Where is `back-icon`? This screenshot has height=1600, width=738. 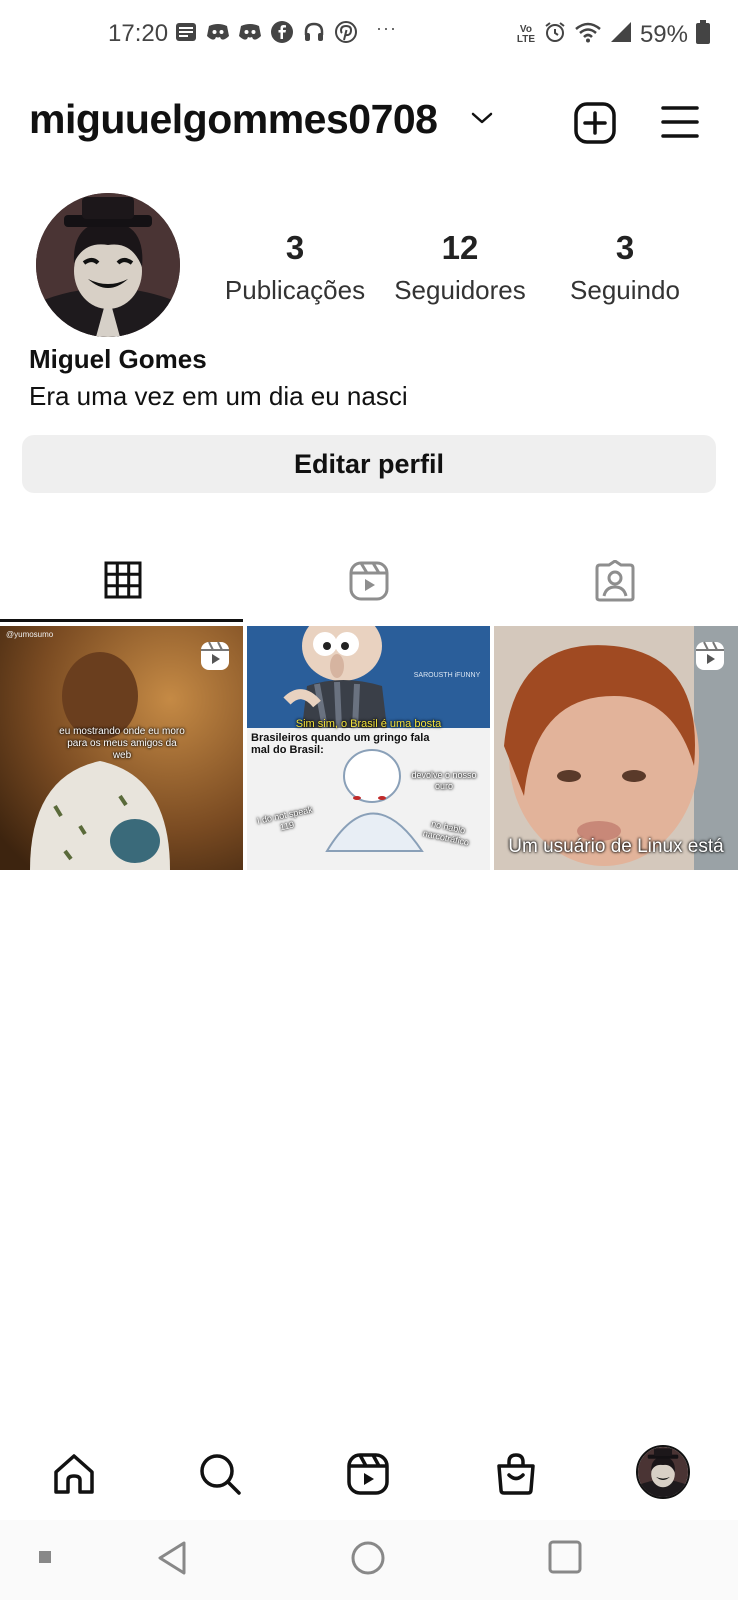
back-icon is located at coordinates (172, 1560).